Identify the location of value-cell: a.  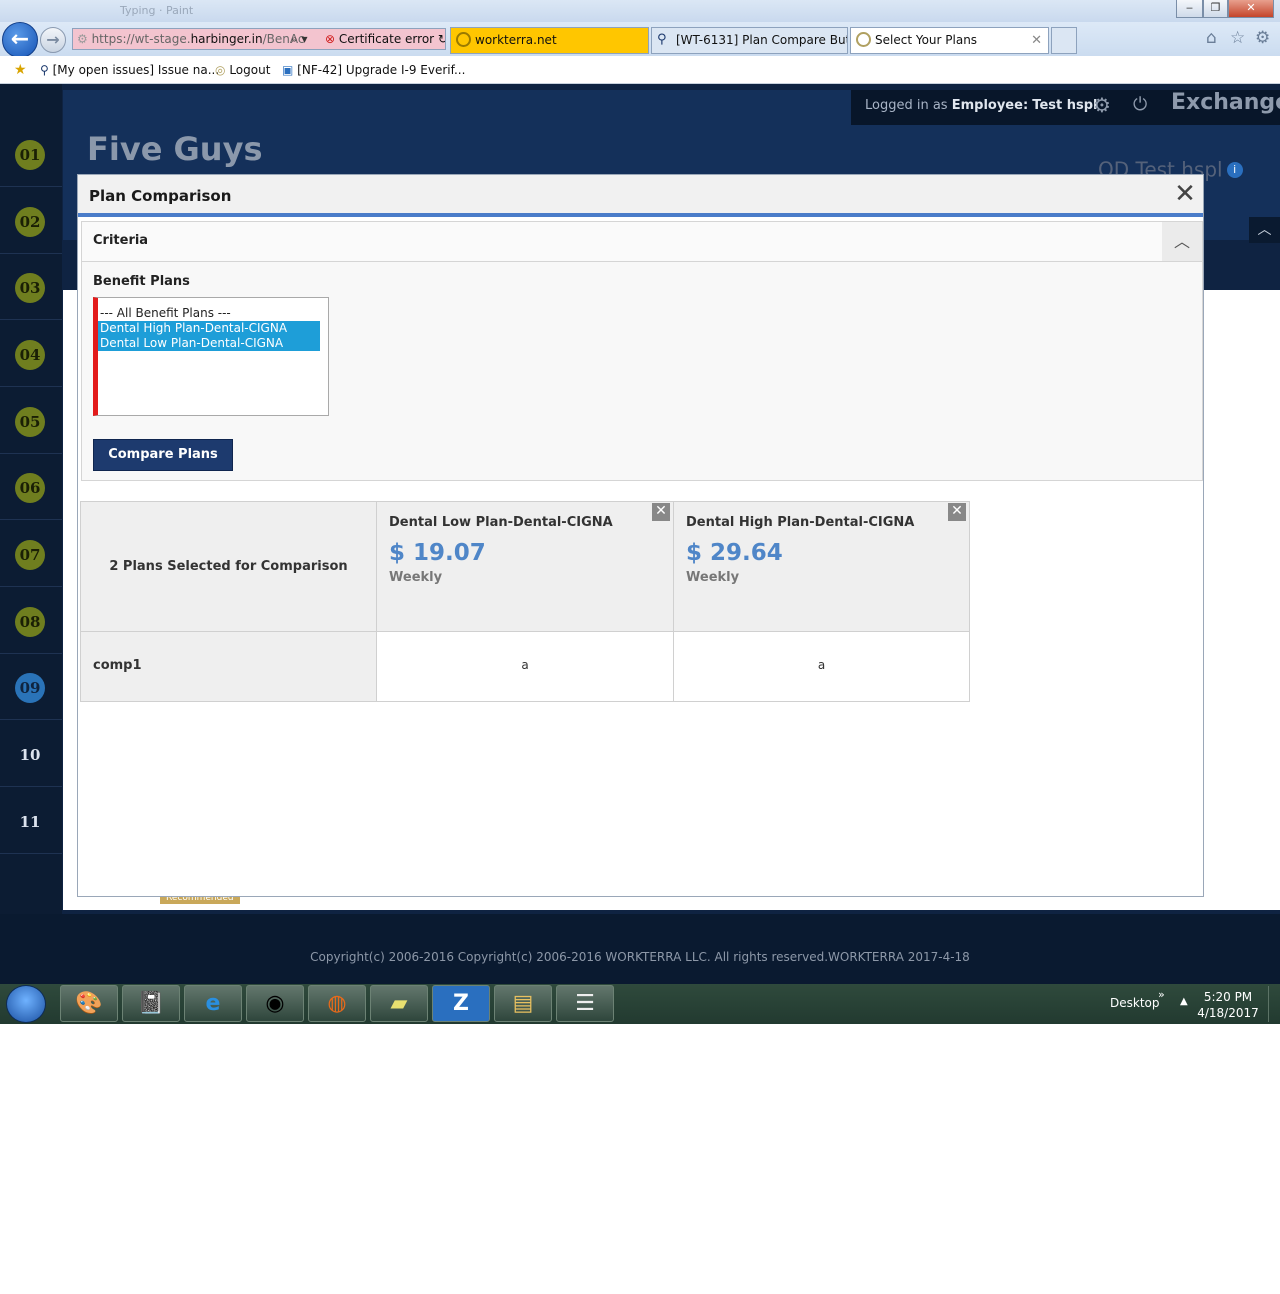
(525, 666).